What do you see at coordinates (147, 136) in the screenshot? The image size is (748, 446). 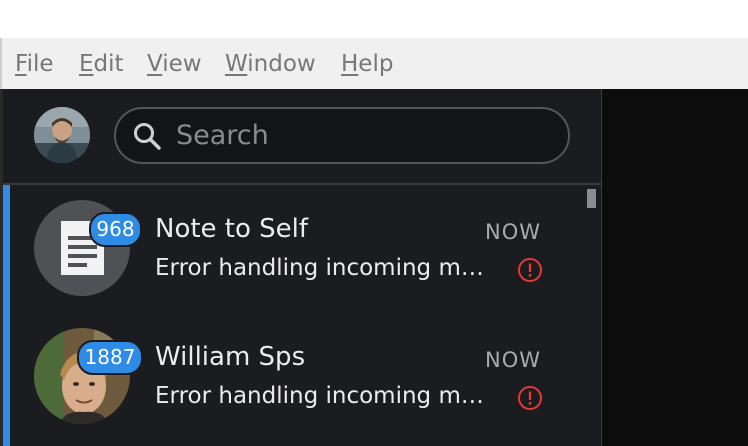 I see `search-icon` at bounding box center [147, 136].